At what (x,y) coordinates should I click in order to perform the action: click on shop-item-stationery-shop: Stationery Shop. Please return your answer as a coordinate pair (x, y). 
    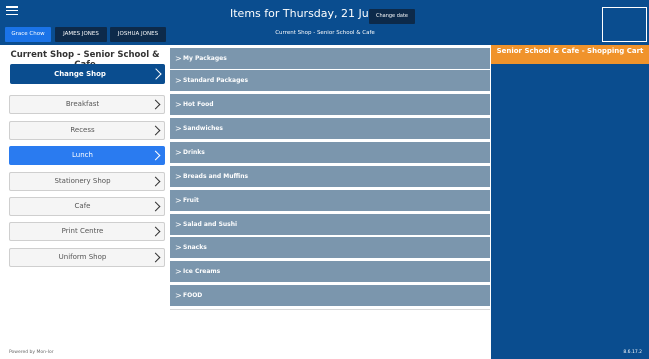
    Looking at the image, I should click on (87, 181).